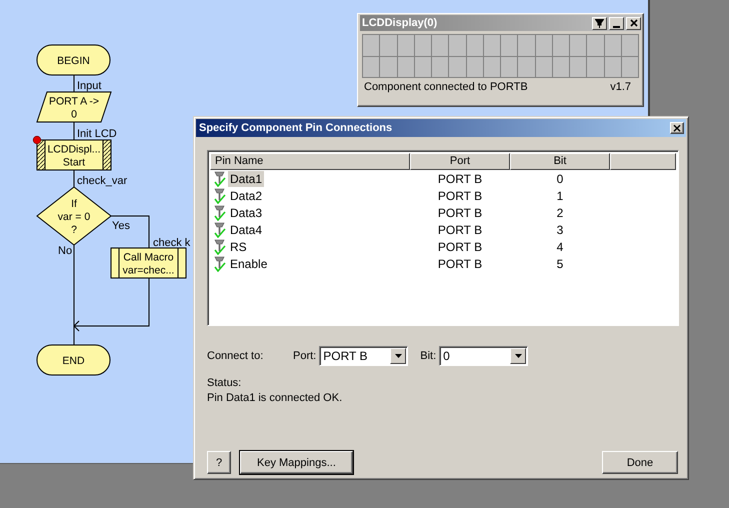 Image resolution: width=729 pixels, height=508 pixels. Describe the element at coordinates (560, 229) in the screenshot. I see `table-cell-text: 3` at that location.